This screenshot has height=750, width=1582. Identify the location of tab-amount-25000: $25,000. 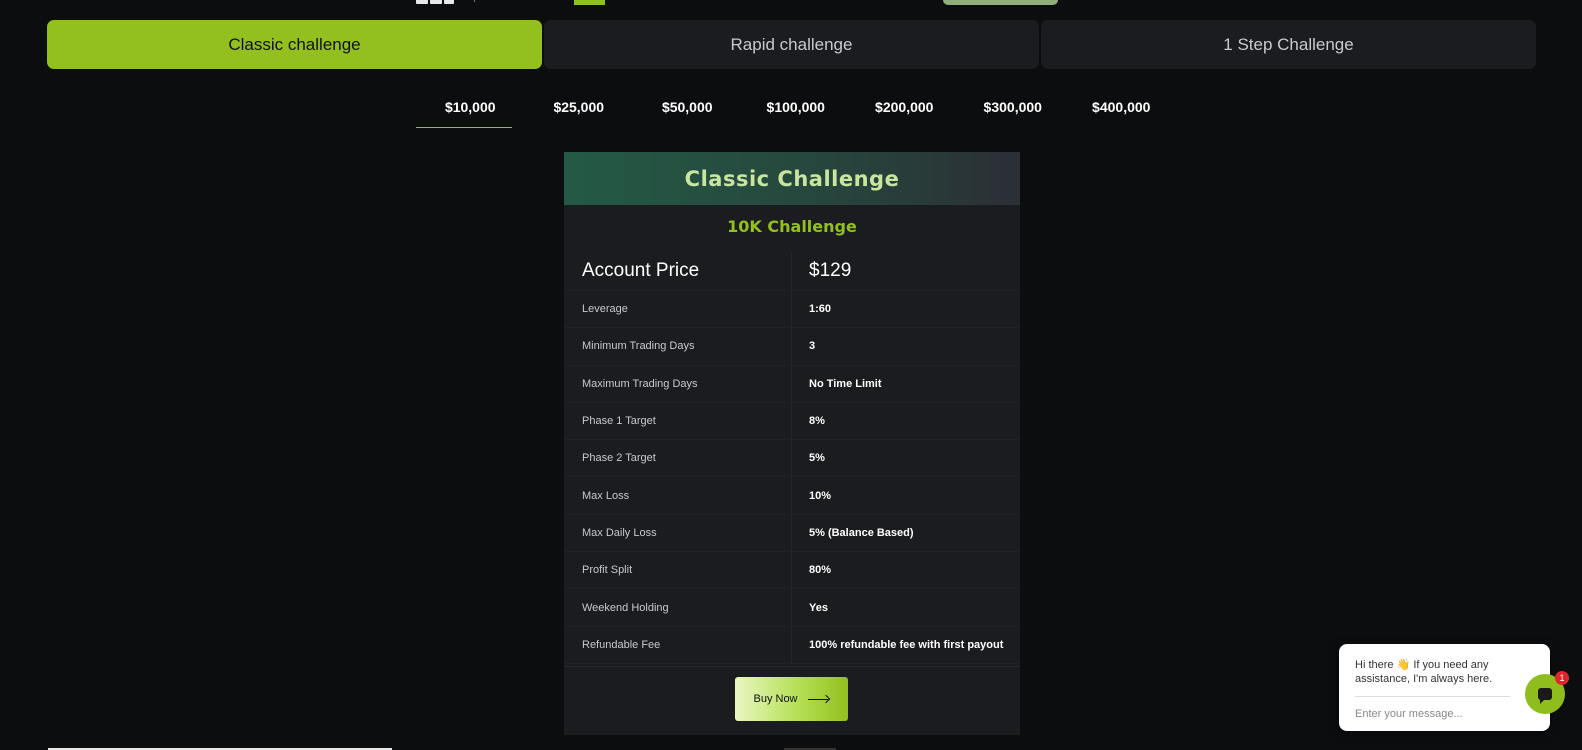
(579, 108).